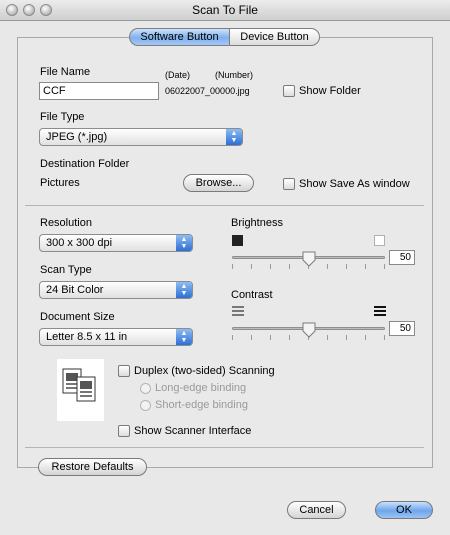 Image resolution: width=450 pixels, height=535 pixels. Describe the element at coordinates (92, 467) in the screenshot. I see `restore-defaults-button: Restore Defaults` at that location.